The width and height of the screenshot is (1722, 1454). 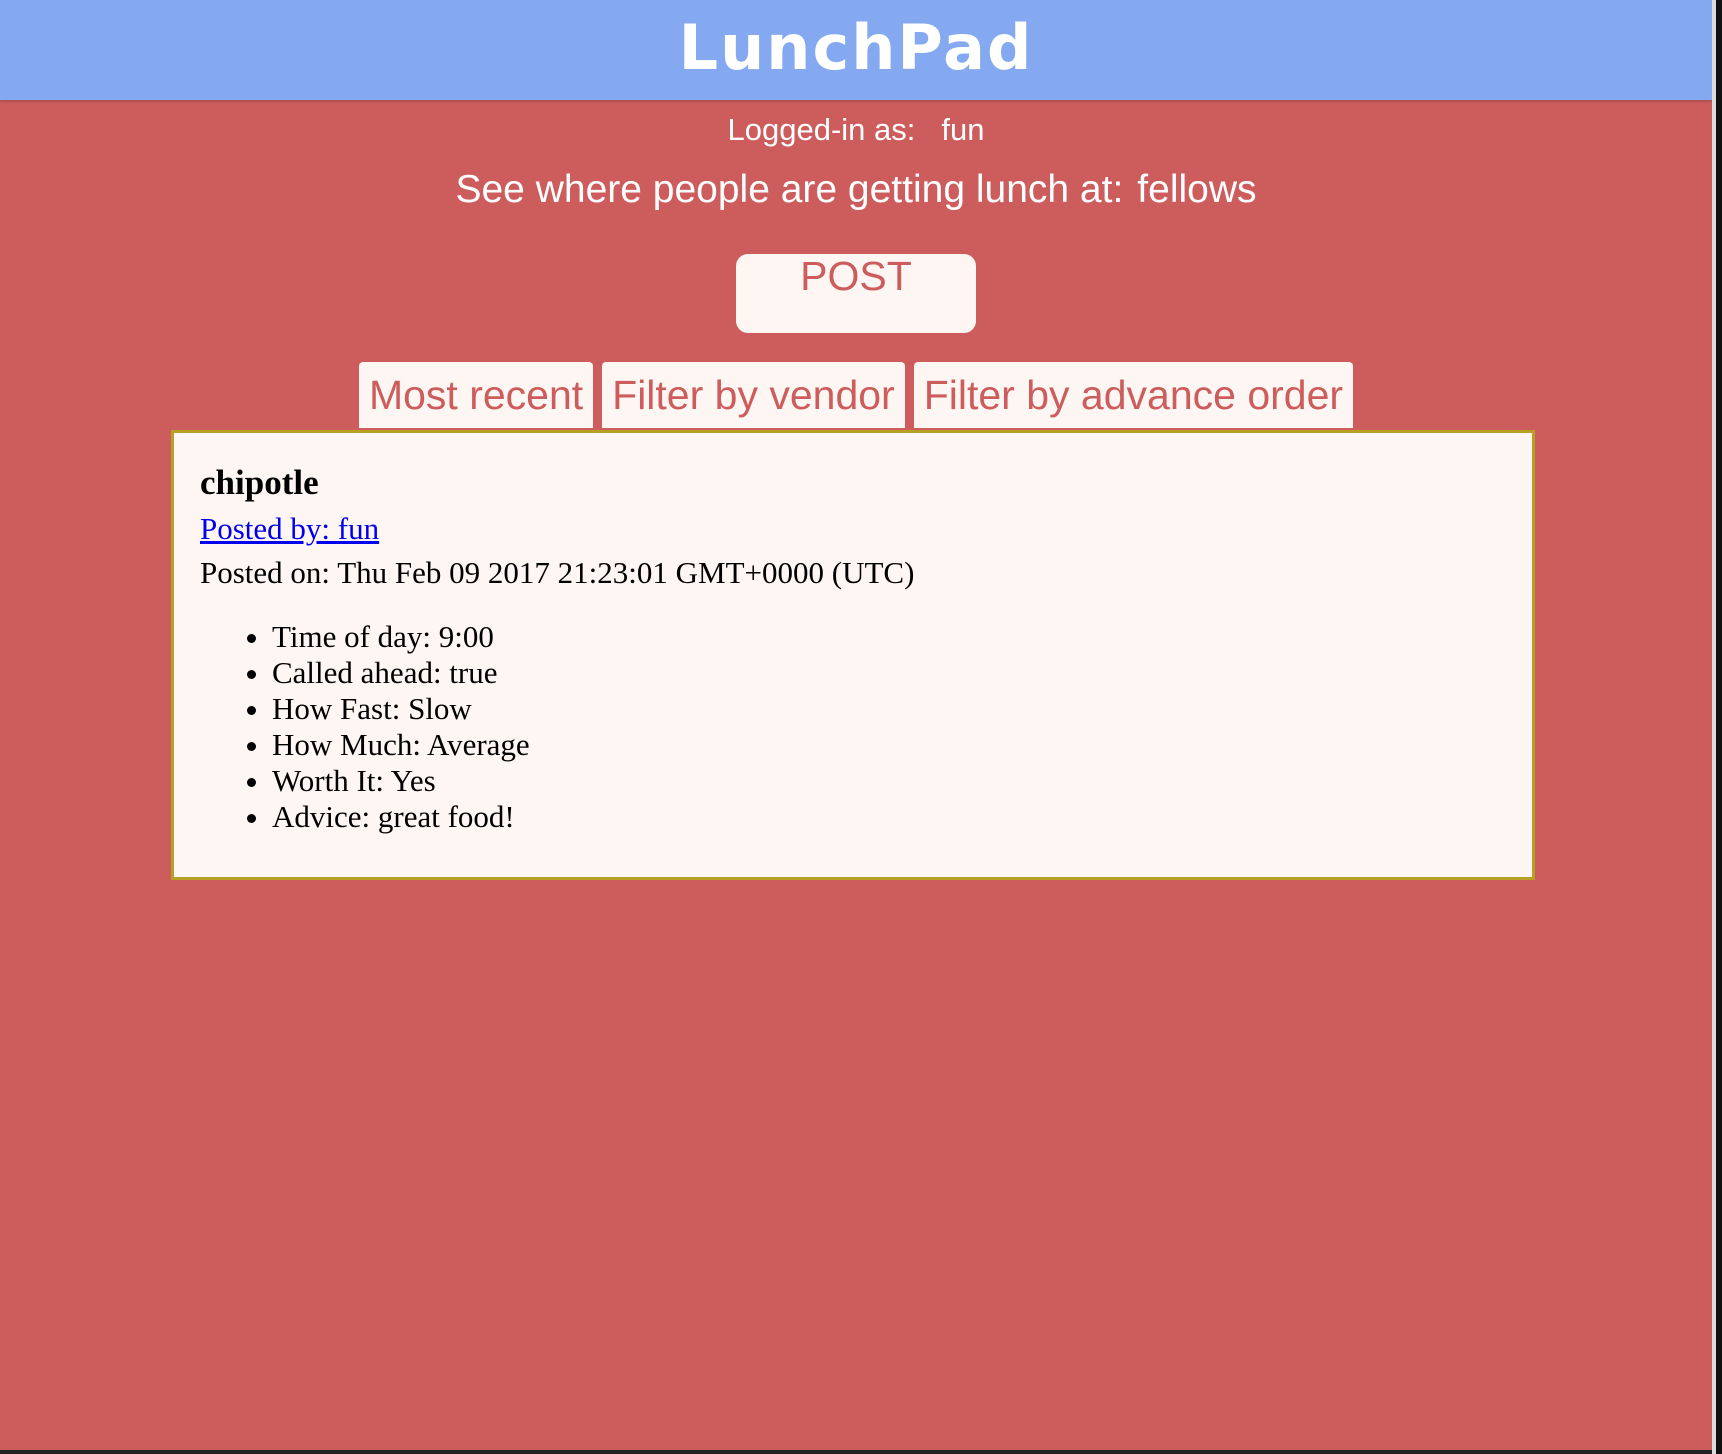 What do you see at coordinates (401, 637) in the screenshot?
I see `detail-time-of-day: Time of day: 9:00` at bounding box center [401, 637].